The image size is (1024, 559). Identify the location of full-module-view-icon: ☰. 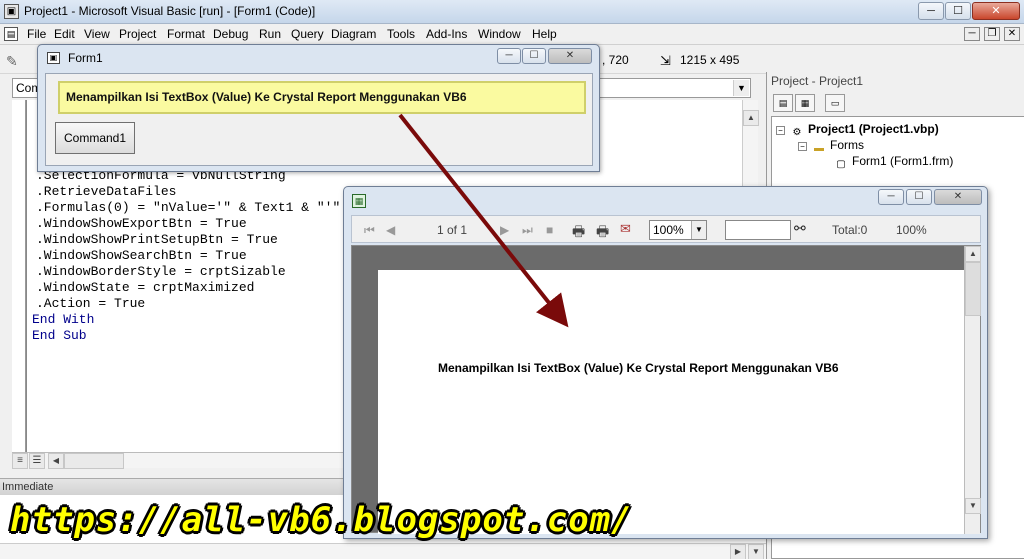
(37, 461).